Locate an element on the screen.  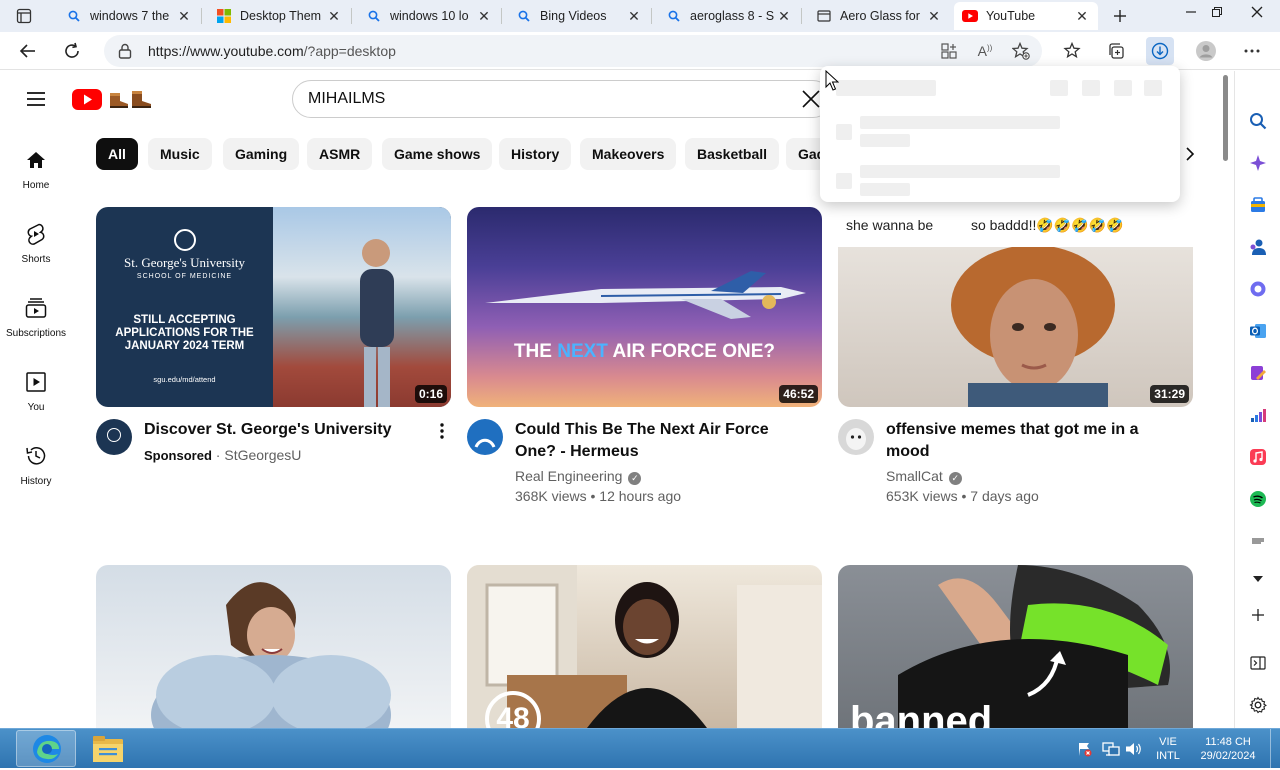
sidebar-settings-icon is located at coordinates (1258, 705).